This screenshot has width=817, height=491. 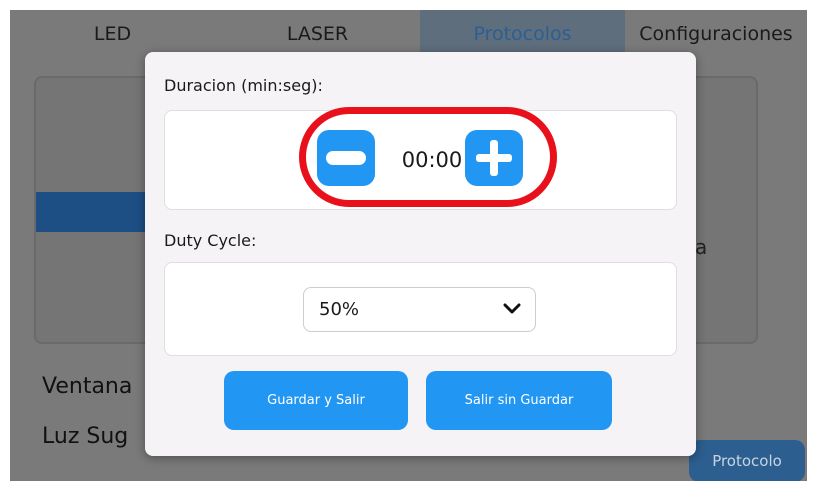 I want to click on exit-without-saving-button: Salir sin Guardar, so click(x=519, y=400).